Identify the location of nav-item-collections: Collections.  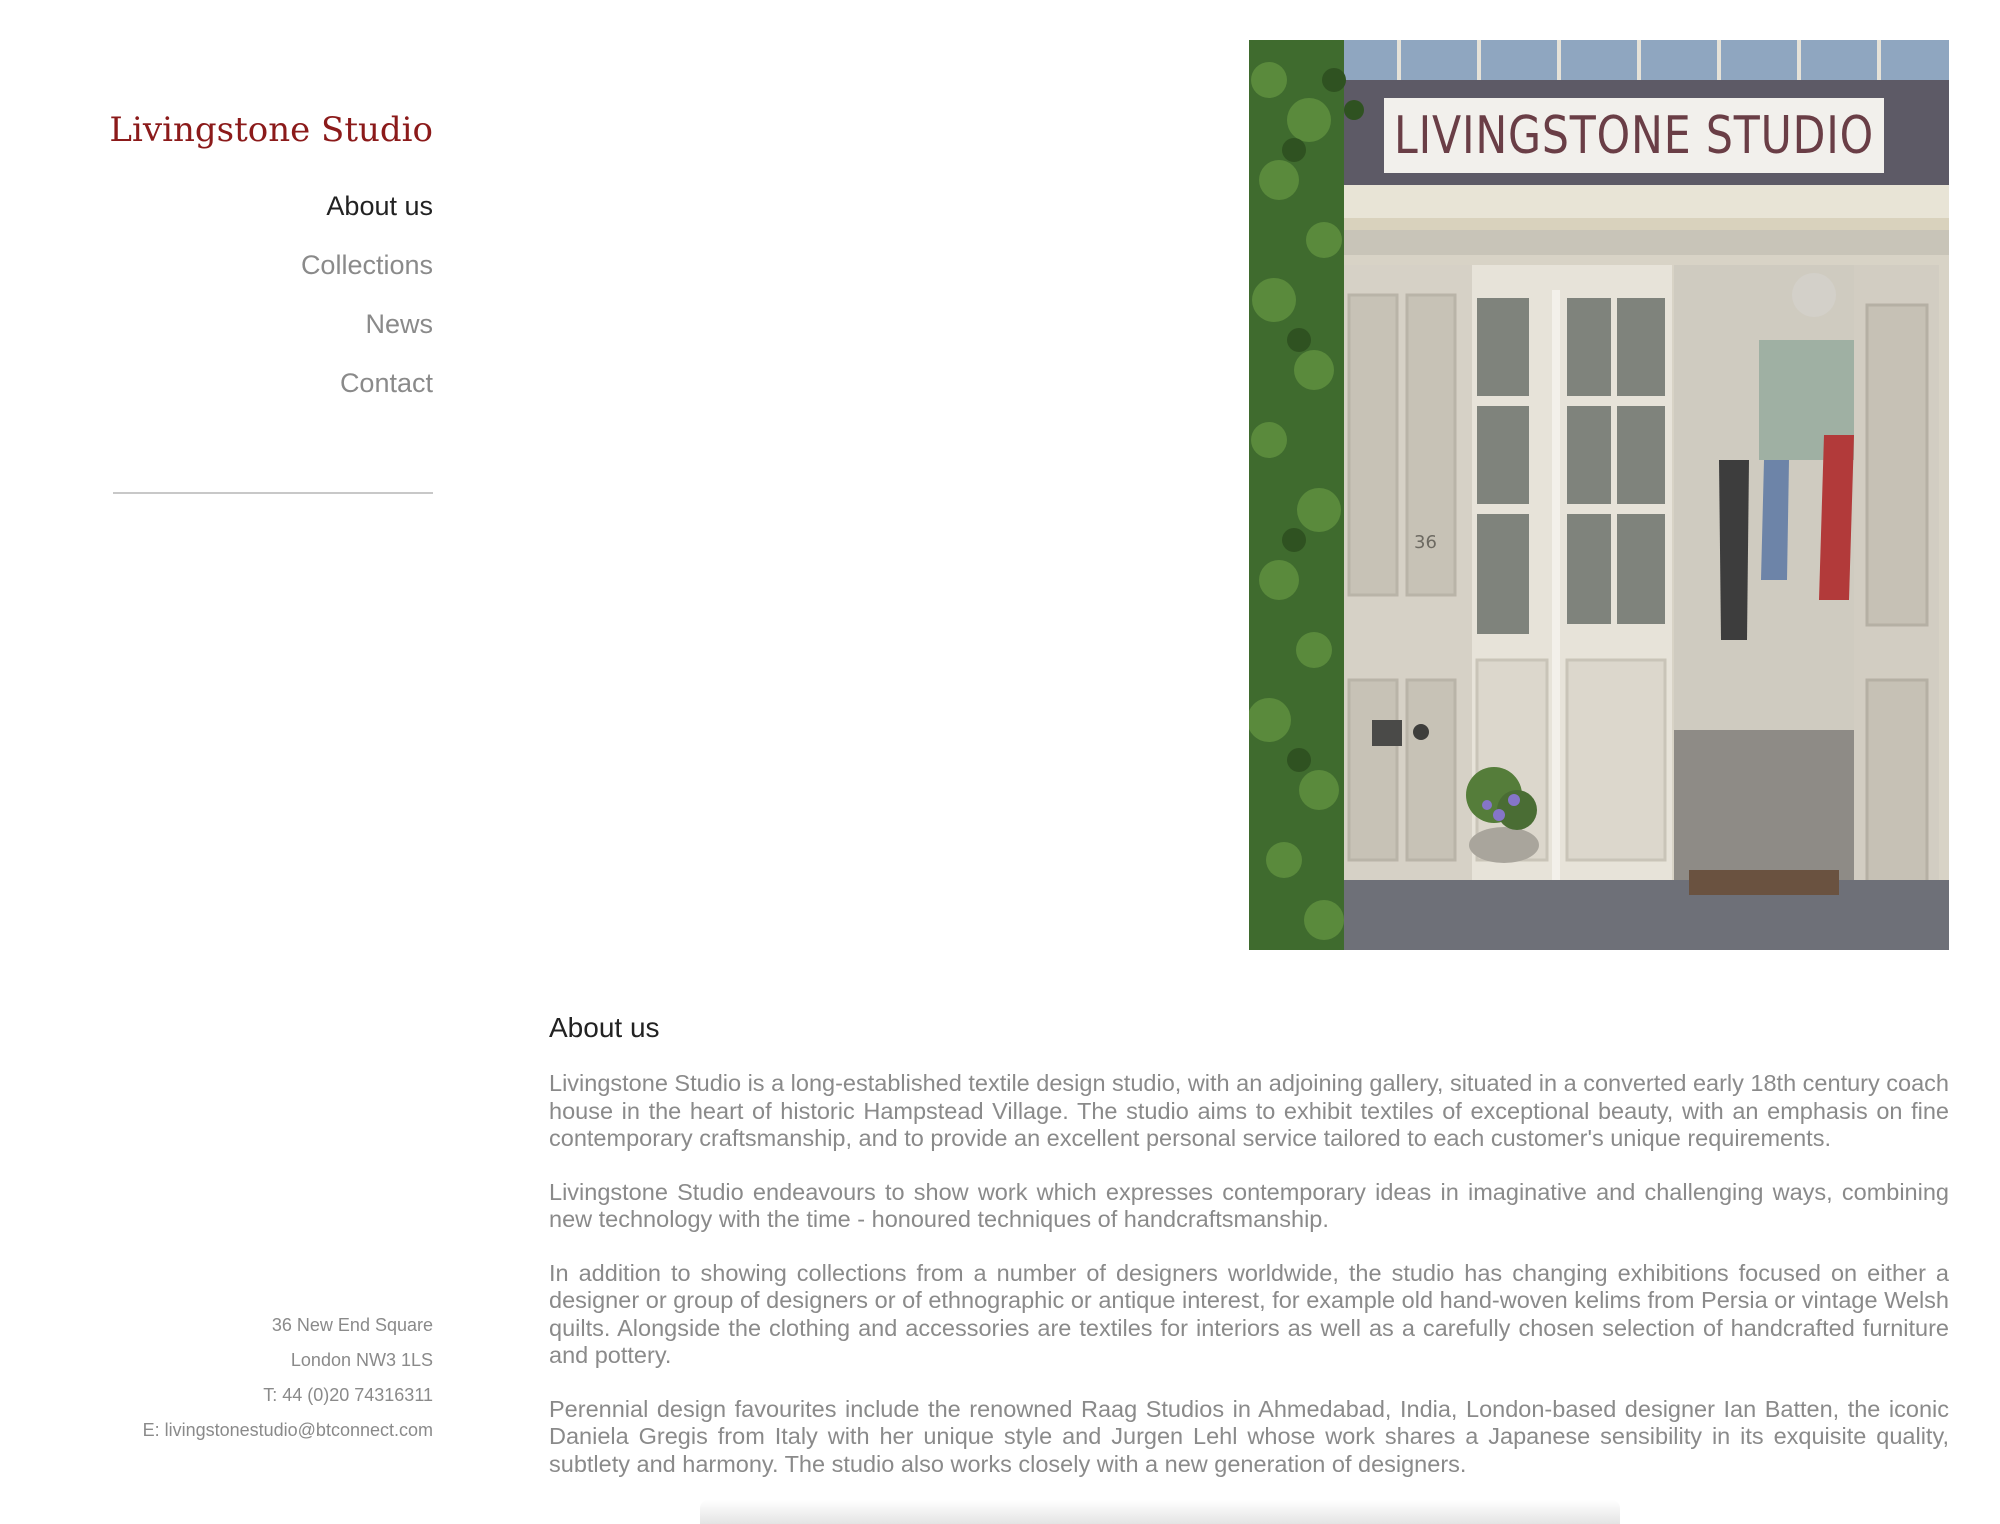
(367, 274).